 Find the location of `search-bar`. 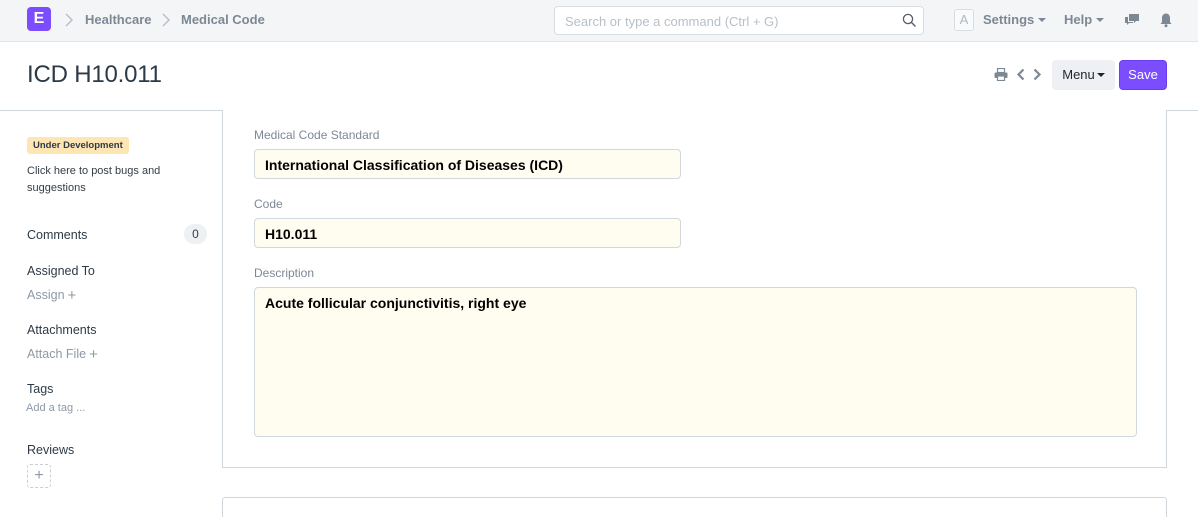

search-bar is located at coordinates (739, 20).